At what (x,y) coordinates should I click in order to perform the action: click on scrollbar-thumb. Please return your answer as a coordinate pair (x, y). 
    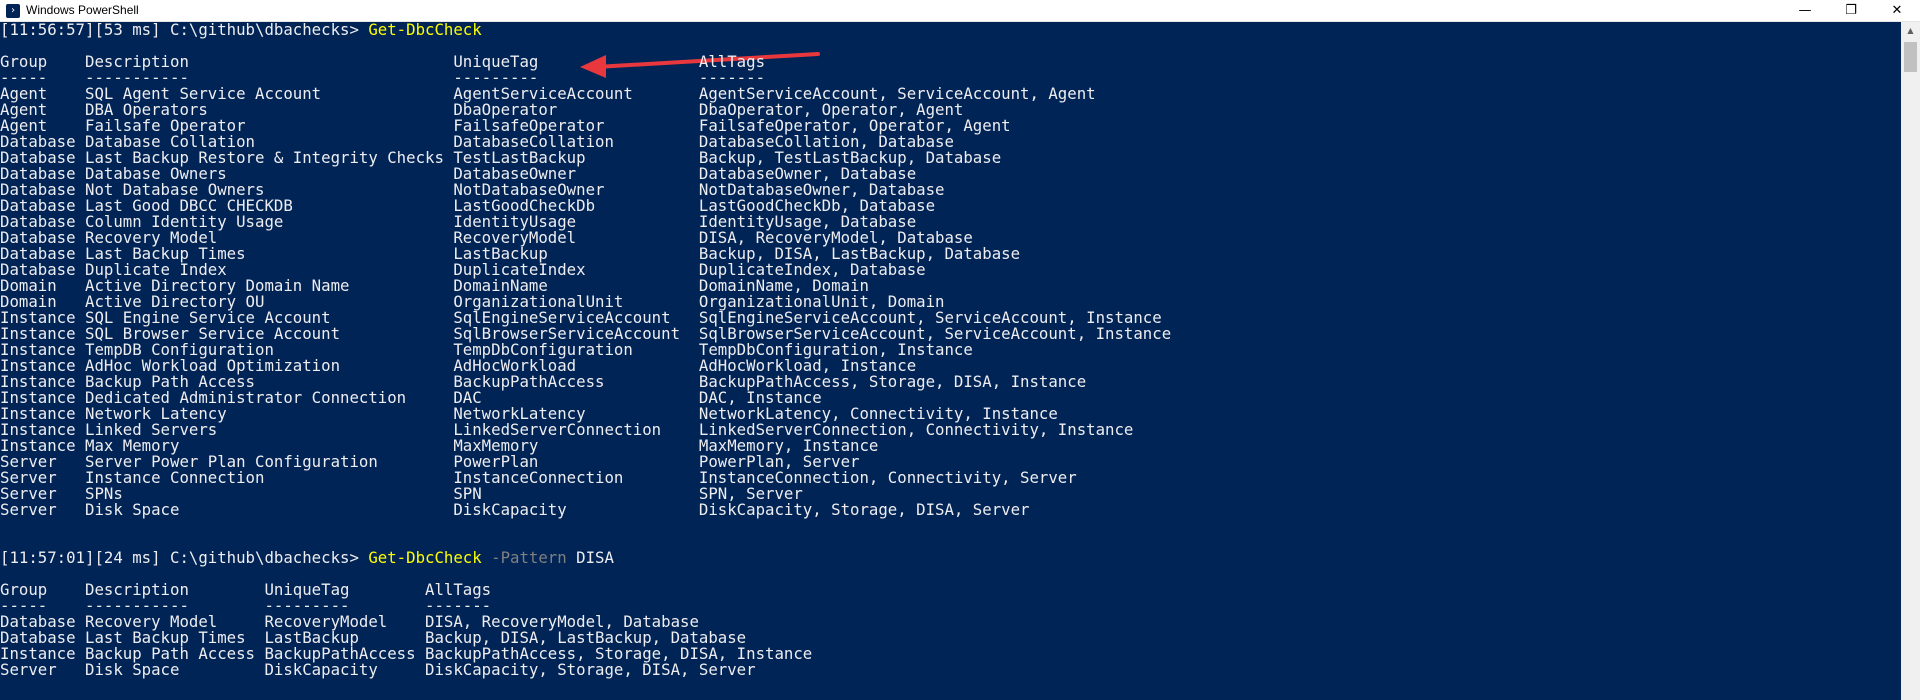
    Looking at the image, I should click on (1910, 57).